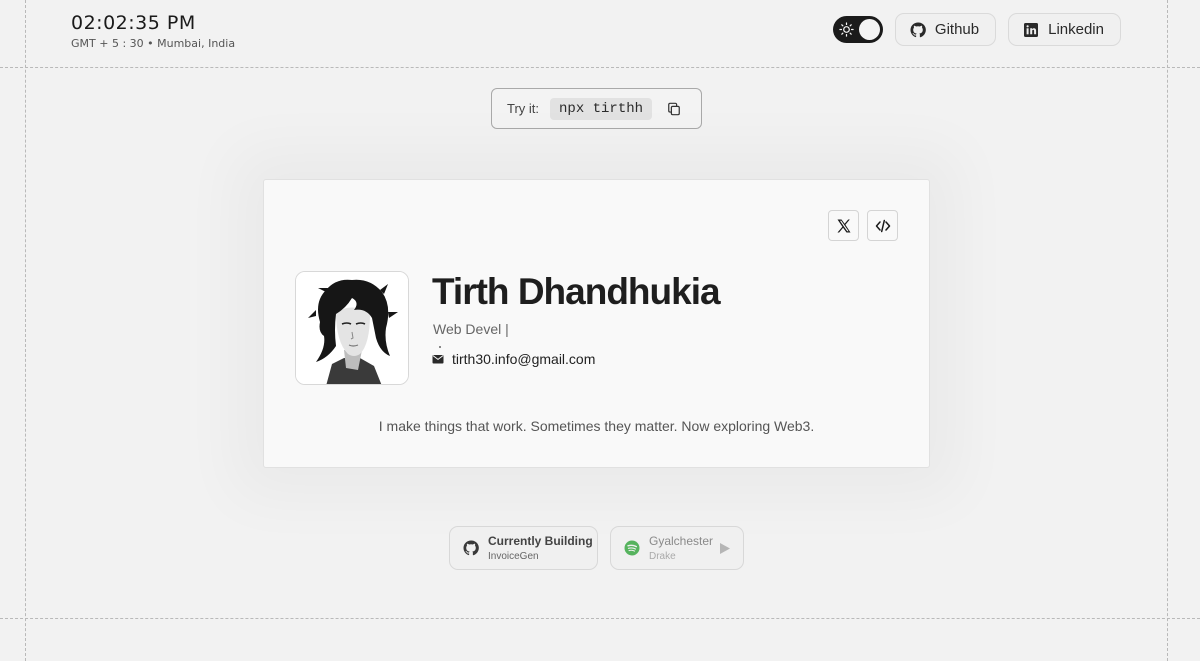 The image size is (1200, 661). I want to click on github-label: Github, so click(957, 29).